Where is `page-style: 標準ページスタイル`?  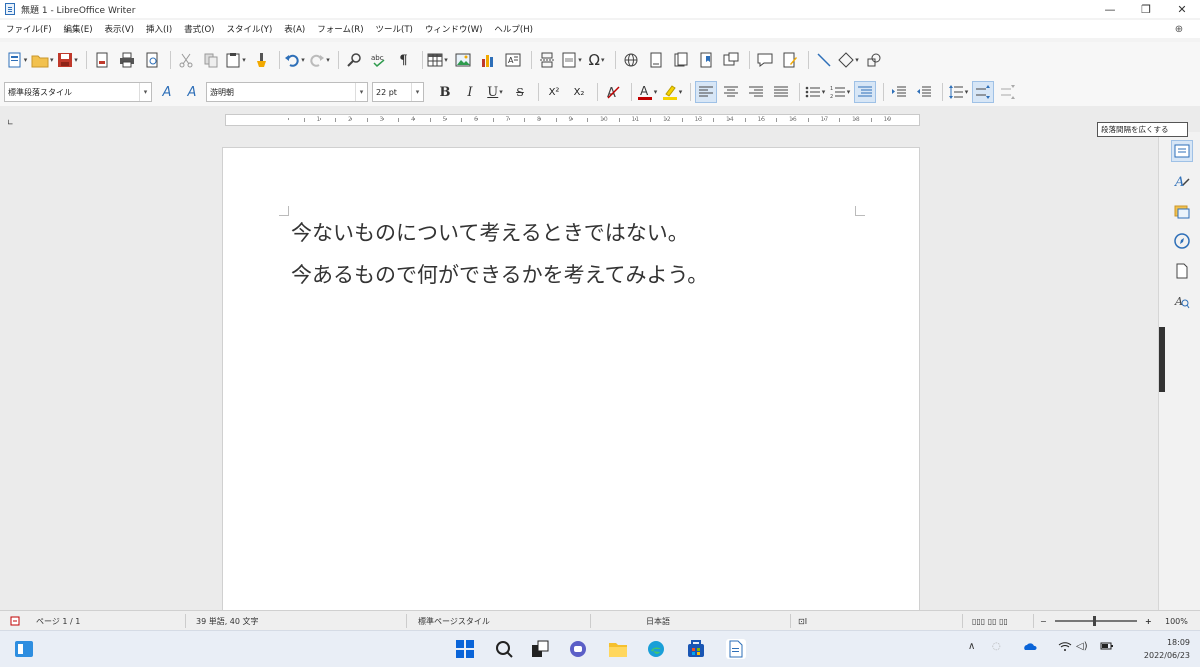
page-style: 標準ページスタイル is located at coordinates (454, 621).